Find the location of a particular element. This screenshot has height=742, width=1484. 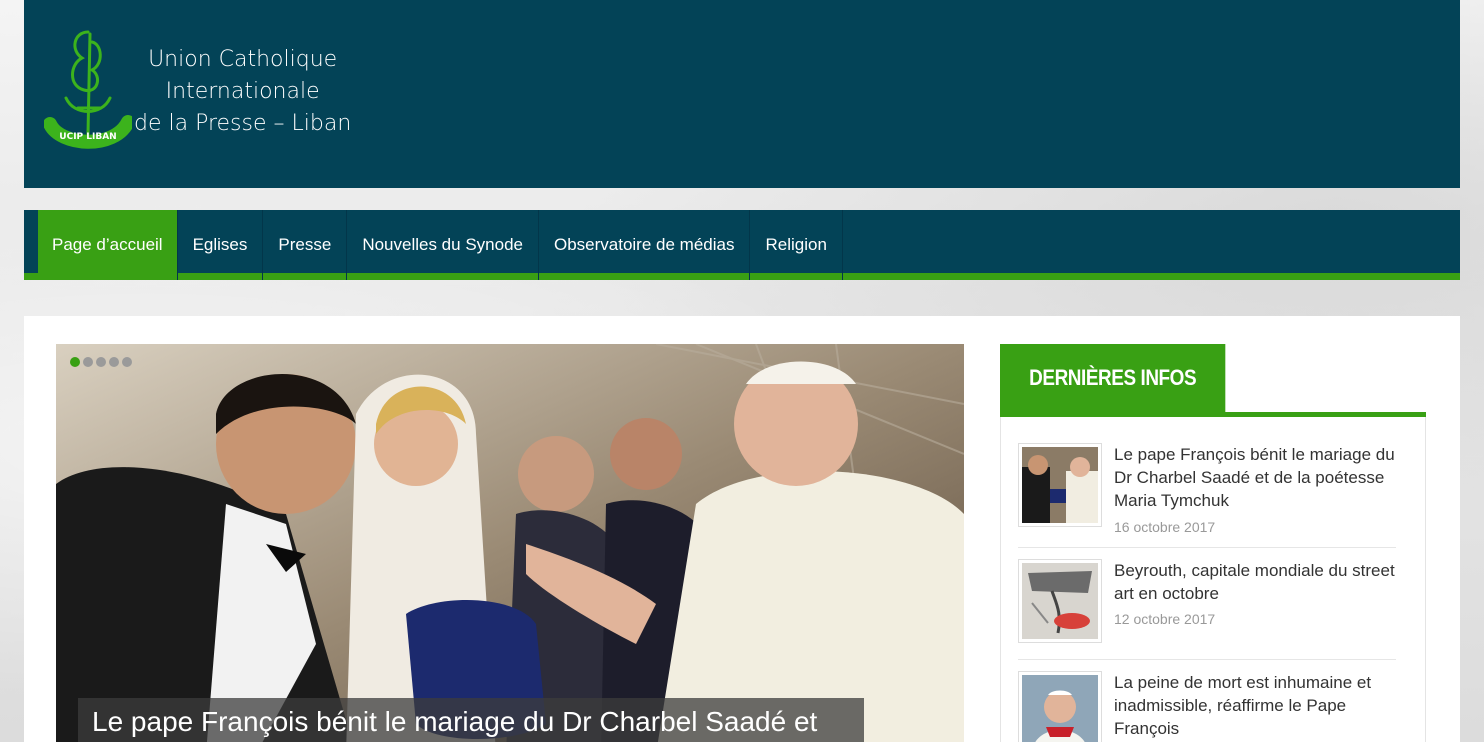

nav-item-religion: Religion is located at coordinates (796, 245).